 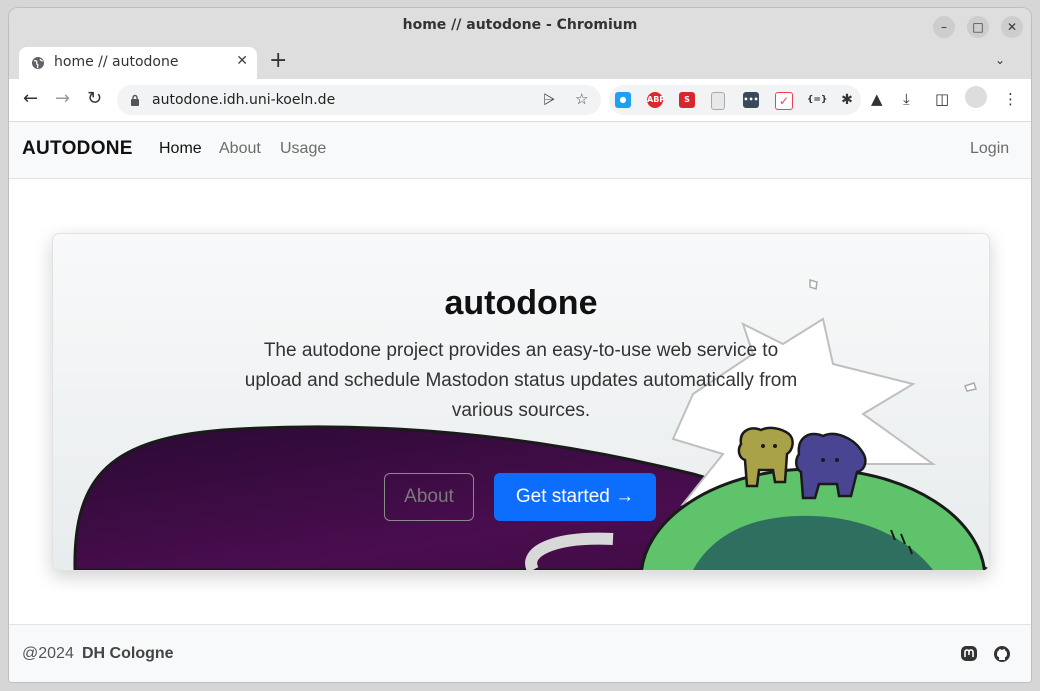 I want to click on close-window-button: ✕, so click(x=1012, y=27).